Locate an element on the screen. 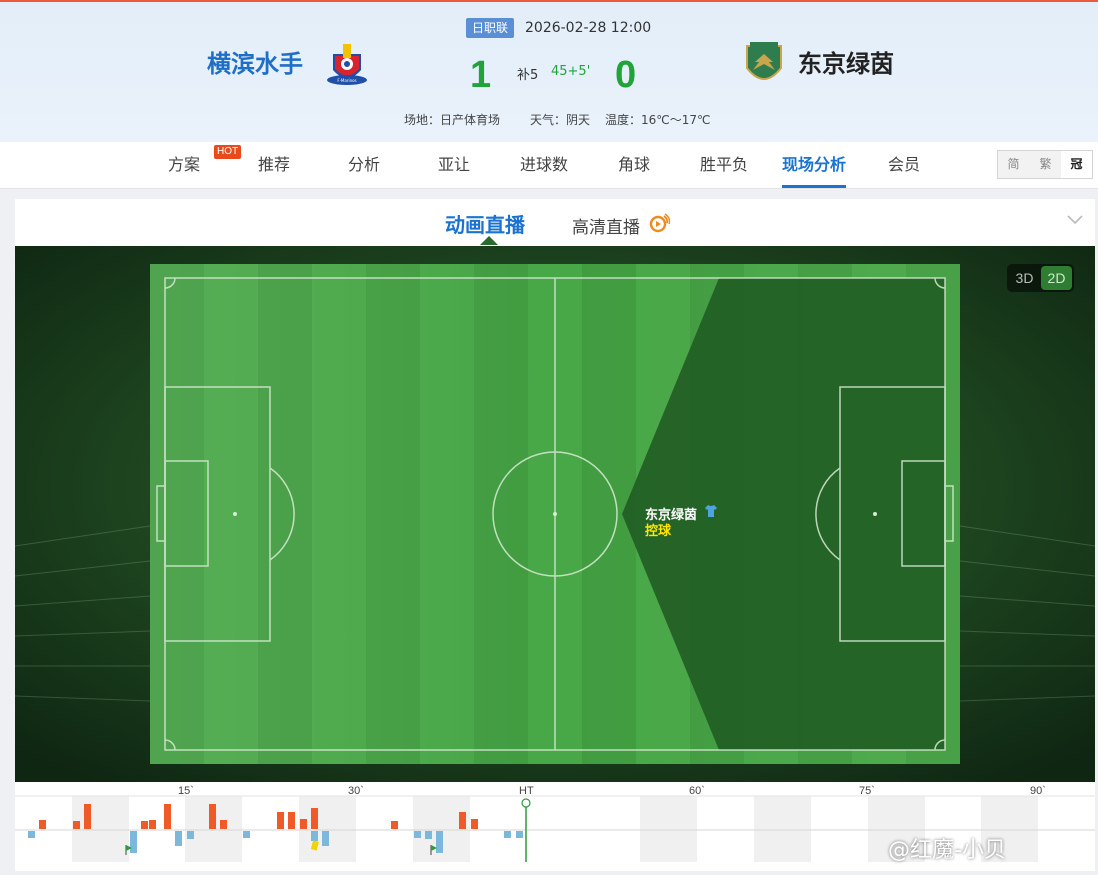 The height and width of the screenshot is (875, 1098). ball-icon is located at coordinates (526, 803).